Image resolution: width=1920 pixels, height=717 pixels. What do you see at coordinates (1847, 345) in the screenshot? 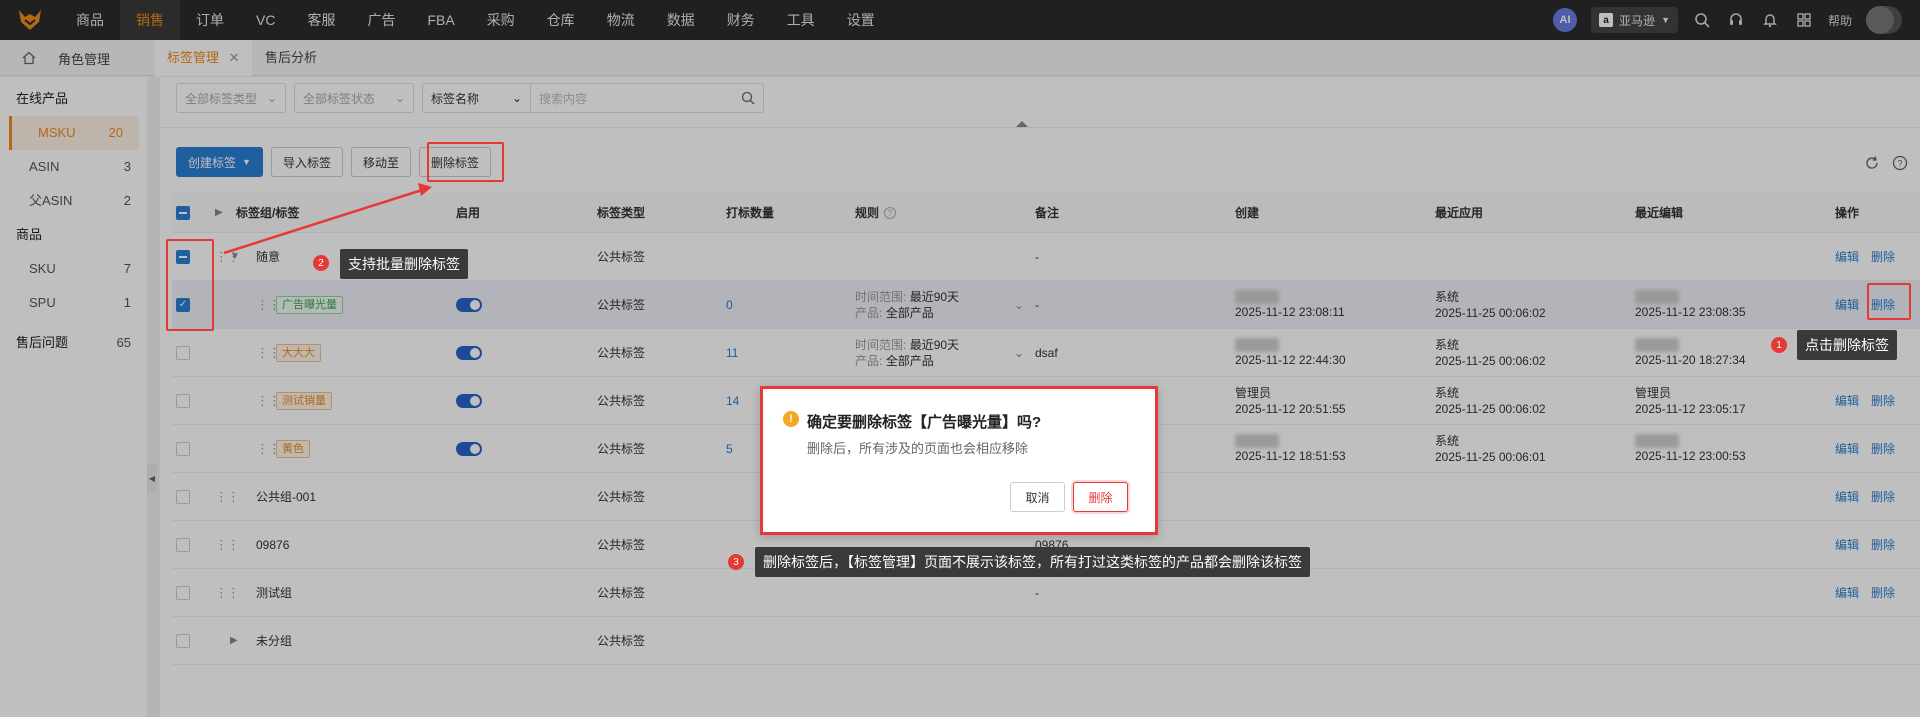
I see `annotation-click-delete: 点击删除标签` at bounding box center [1847, 345].